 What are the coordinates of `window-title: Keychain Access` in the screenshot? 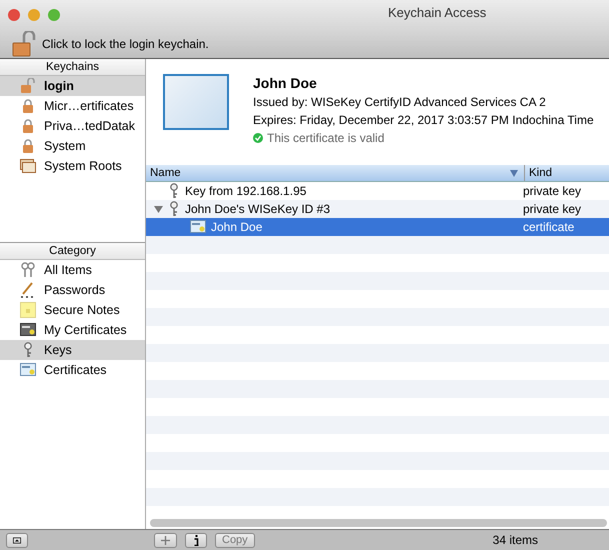 It's located at (437, 12).